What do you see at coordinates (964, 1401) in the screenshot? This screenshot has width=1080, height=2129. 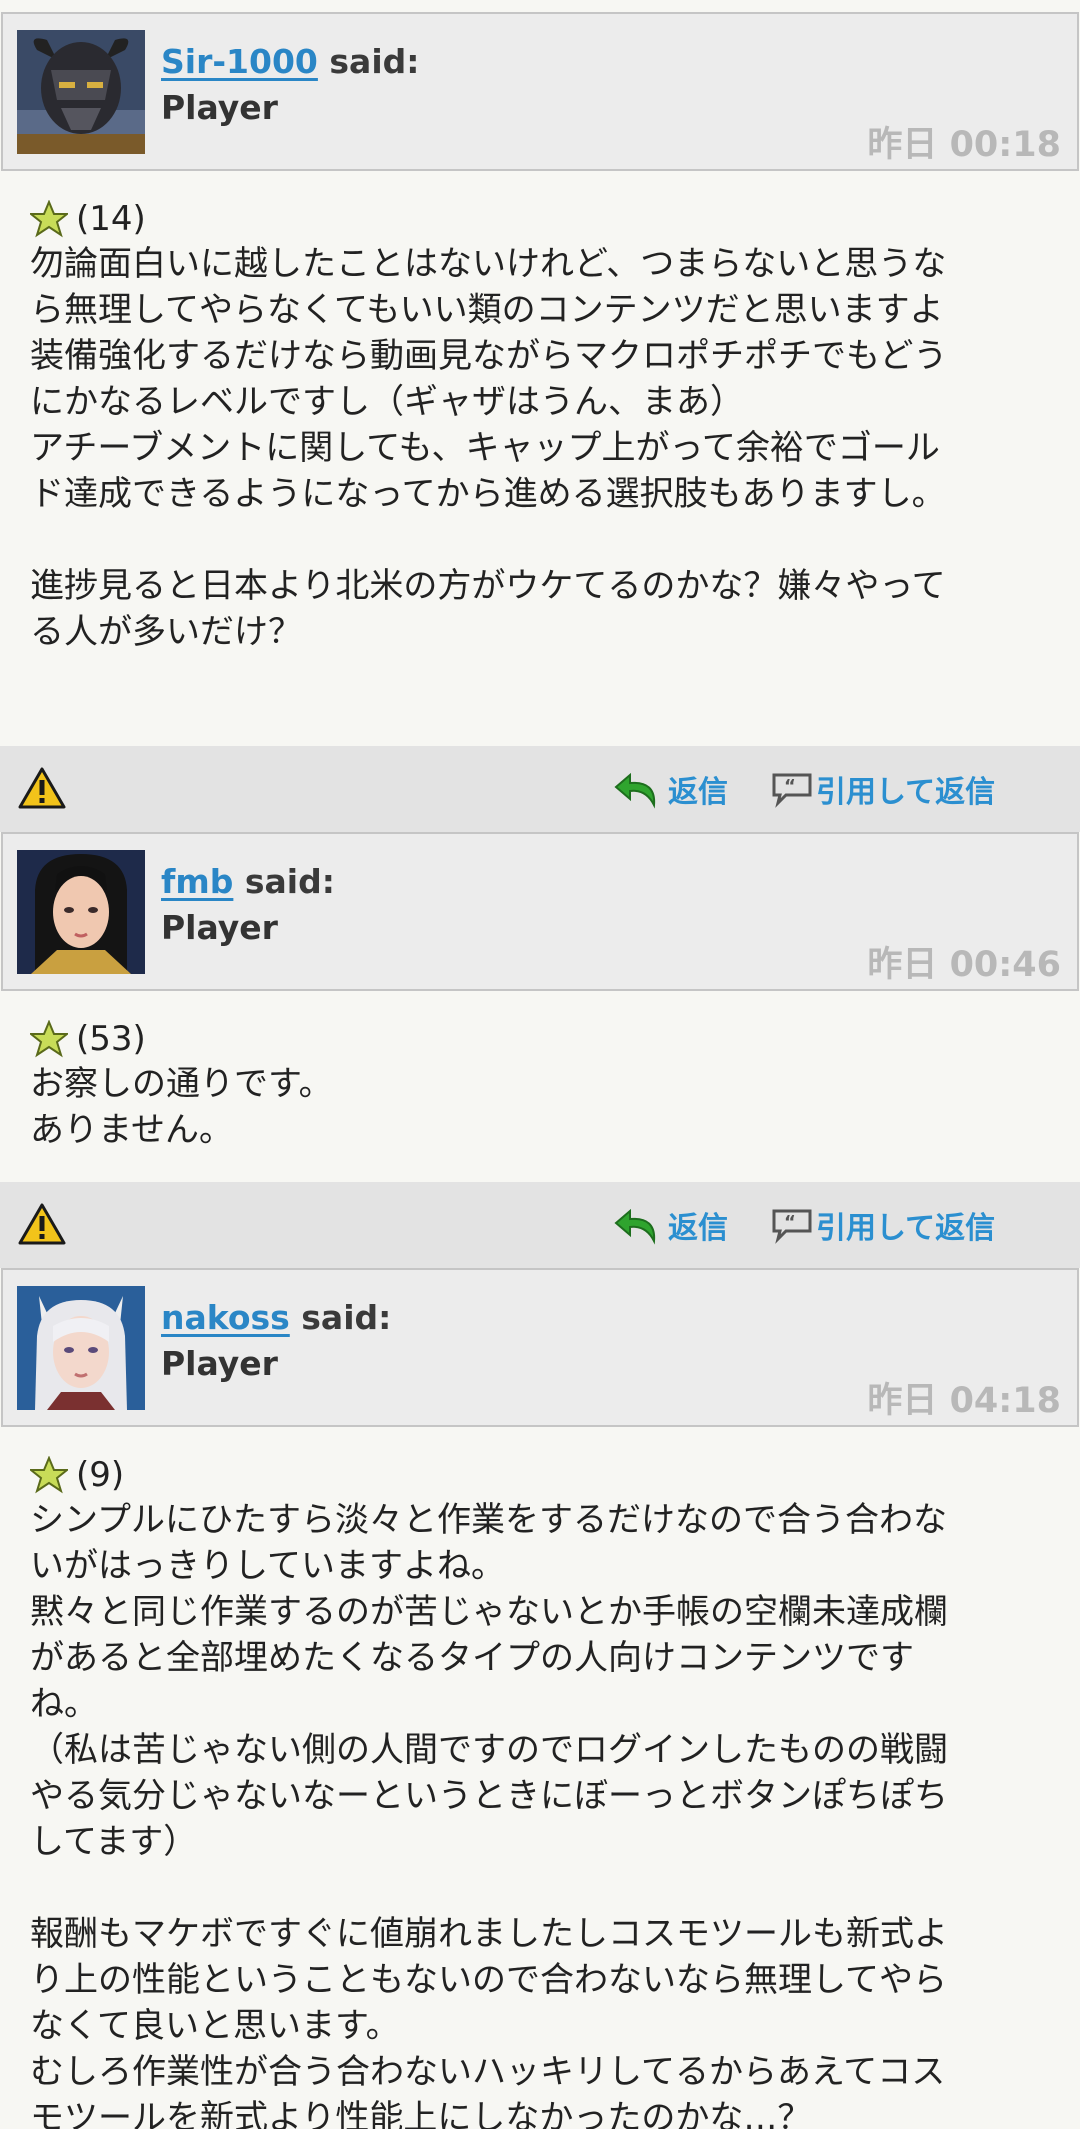 I see `post-timestamp: 昨日 04:18` at bounding box center [964, 1401].